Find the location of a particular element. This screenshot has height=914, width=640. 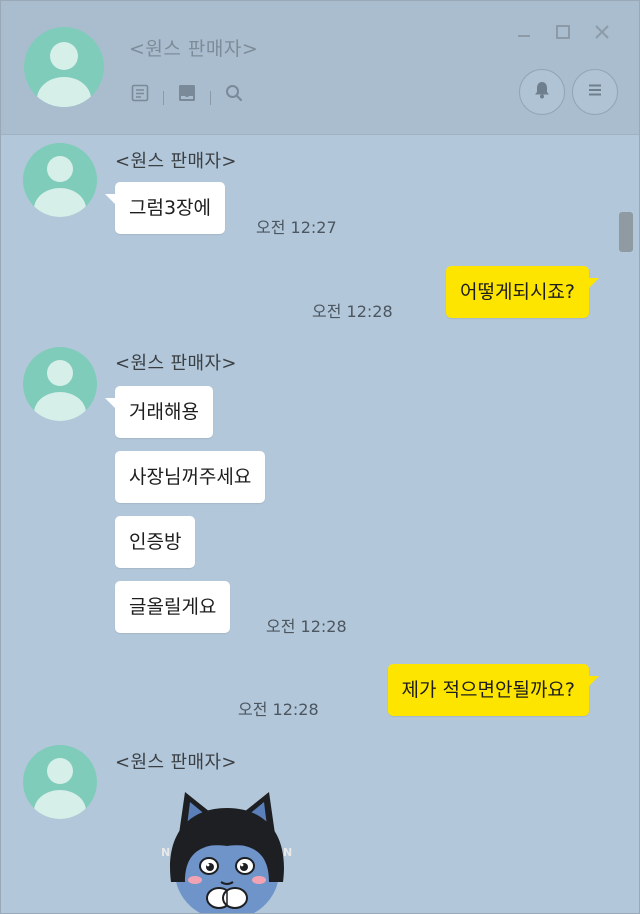

header-toolbar is located at coordinates (187, 93).